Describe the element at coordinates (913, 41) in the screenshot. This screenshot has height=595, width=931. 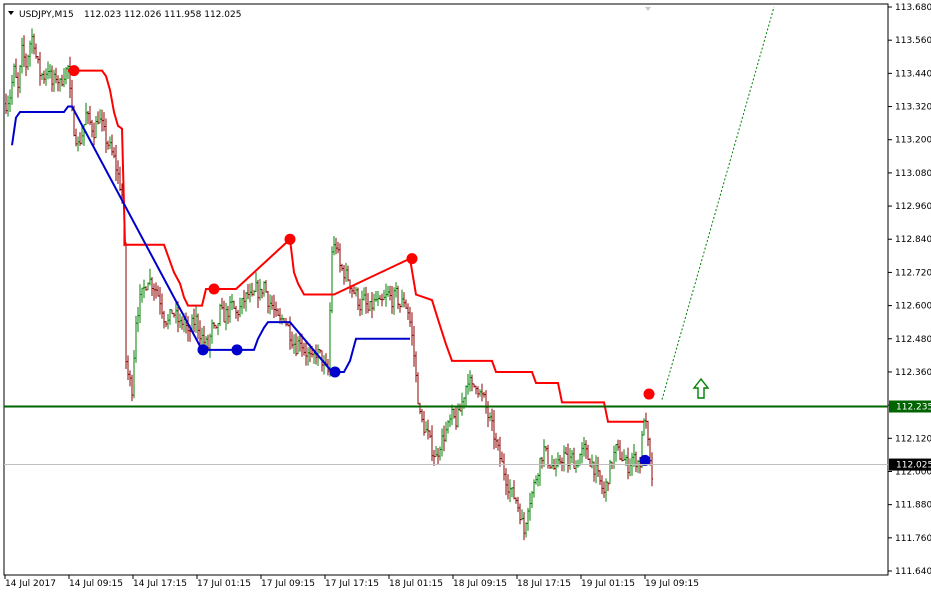
I see `y-tick-label: 113.560` at that location.